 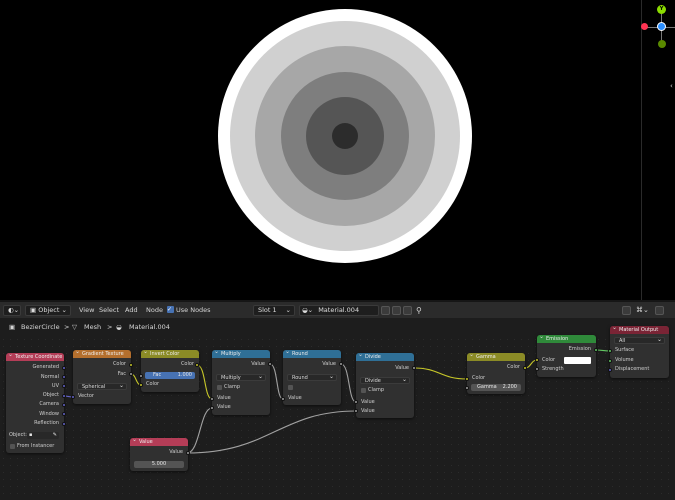 What do you see at coordinates (64, 424) in the screenshot?
I see `socket-reflection` at bounding box center [64, 424].